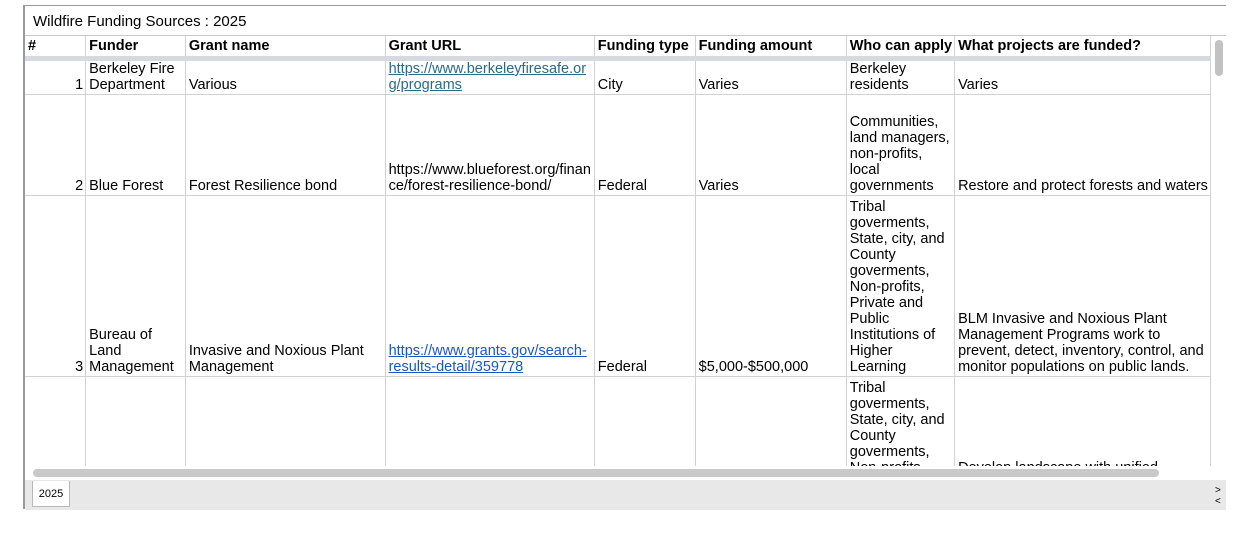 This screenshot has width=1249, height=540. Describe the element at coordinates (1082, 421) in the screenshot. I see `what-projects-cell: Develop landscape with unified` at that location.